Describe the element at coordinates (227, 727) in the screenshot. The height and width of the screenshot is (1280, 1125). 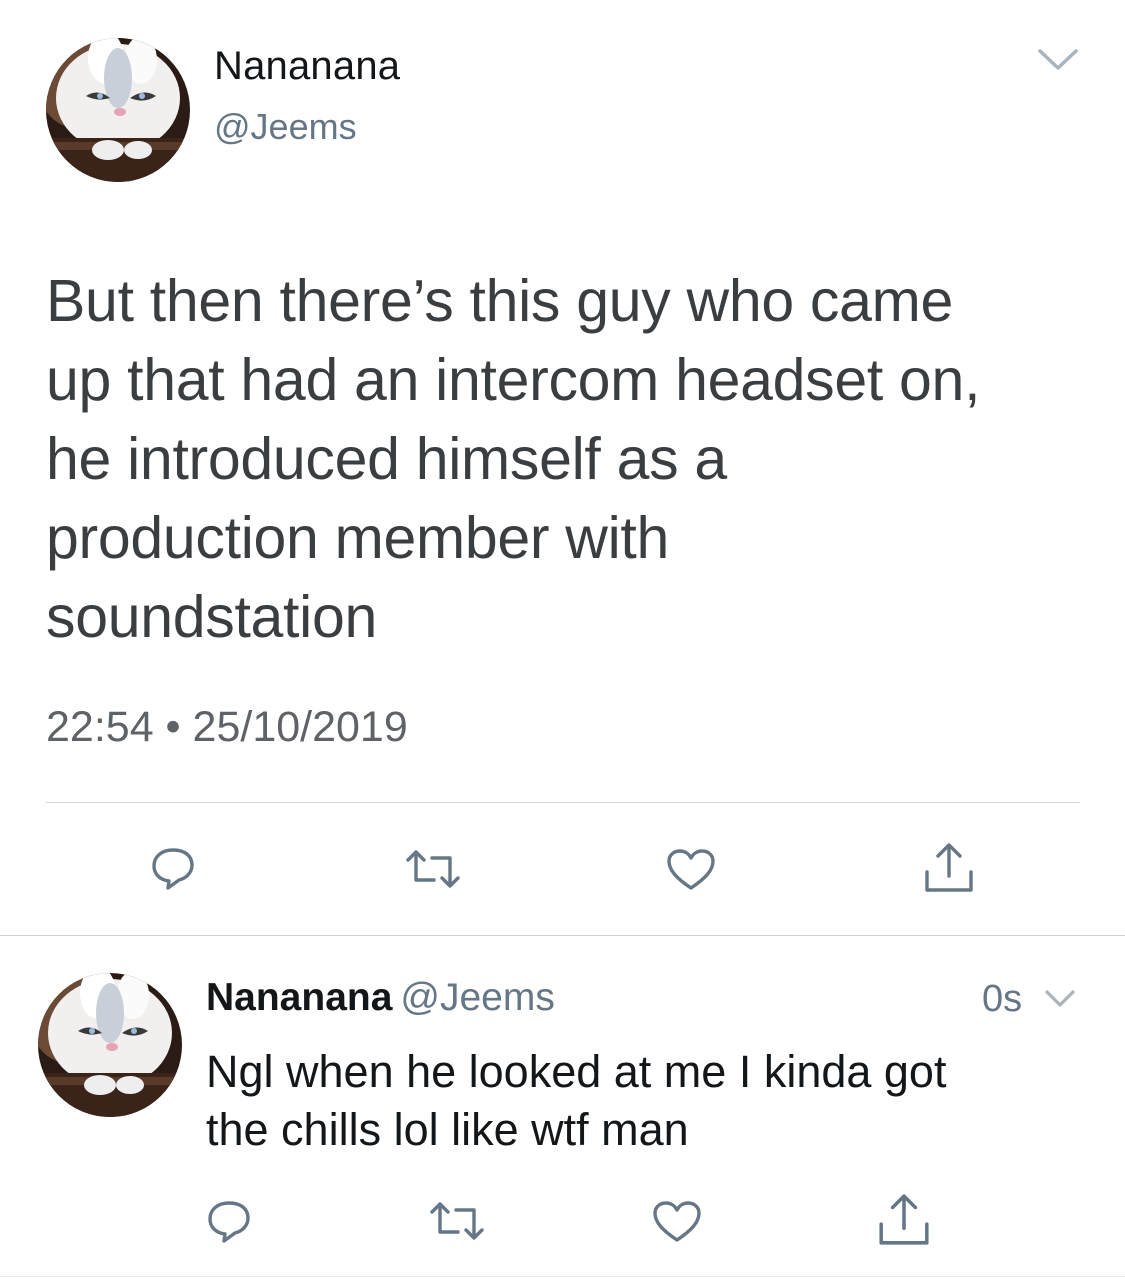
I see `tweet-timestamp: 22:54 • 25/10/2019` at that location.